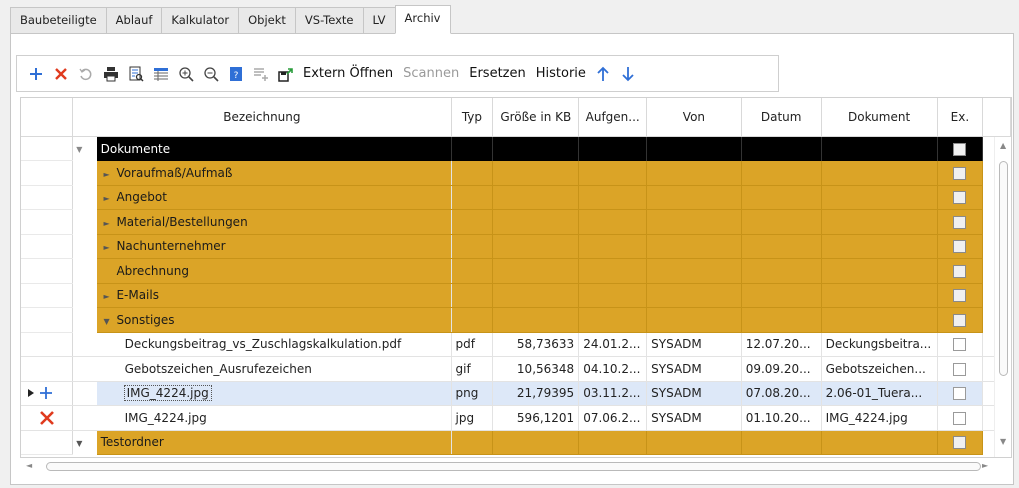 The height and width of the screenshot is (488, 1019). What do you see at coordinates (274, 148) in the screenshot?
I see `folder-name: Dokumente` at bounding box center [274, 148].